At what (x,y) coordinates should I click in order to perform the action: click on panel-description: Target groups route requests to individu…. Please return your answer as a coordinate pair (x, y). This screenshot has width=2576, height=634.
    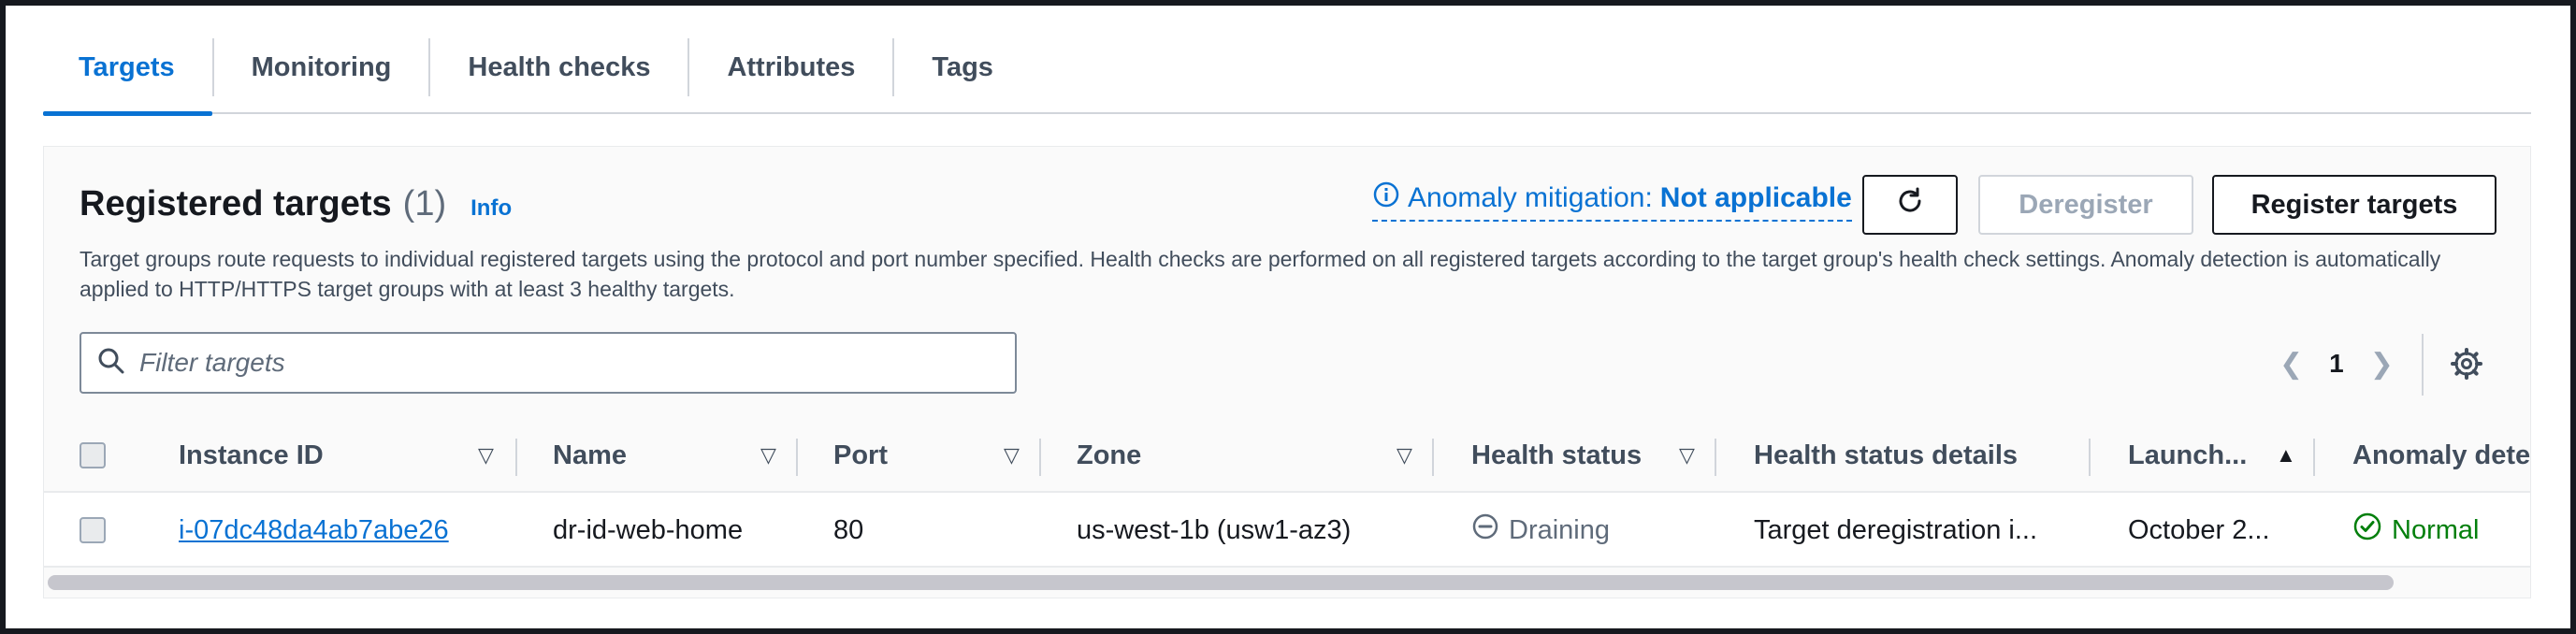
    Looking at the image, I should click on (1260, 274).